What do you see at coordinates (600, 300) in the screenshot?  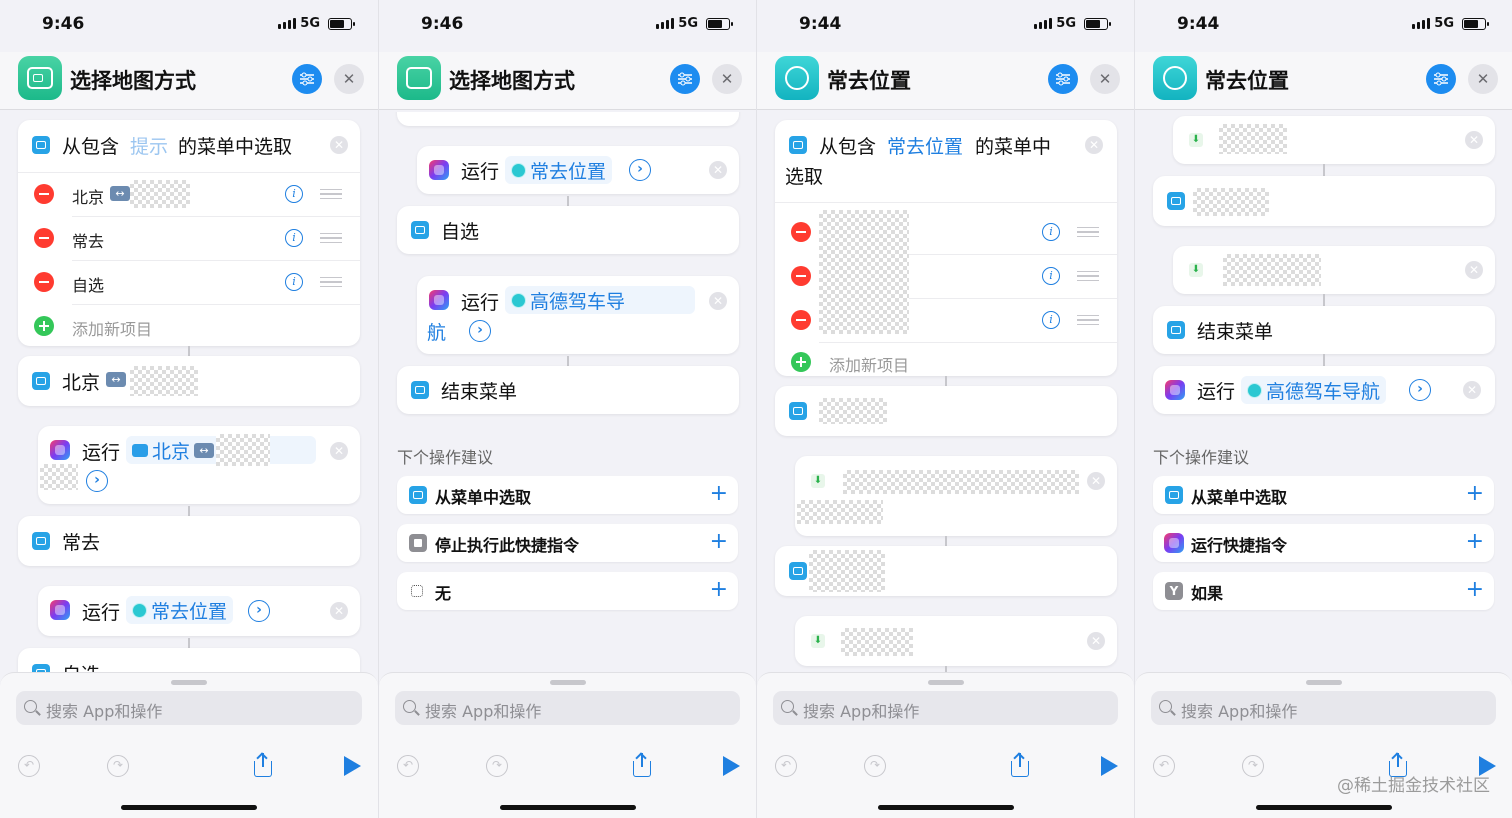 I see `shortcut-parameter: 高德驾车导` at bounding box center [600, 300].